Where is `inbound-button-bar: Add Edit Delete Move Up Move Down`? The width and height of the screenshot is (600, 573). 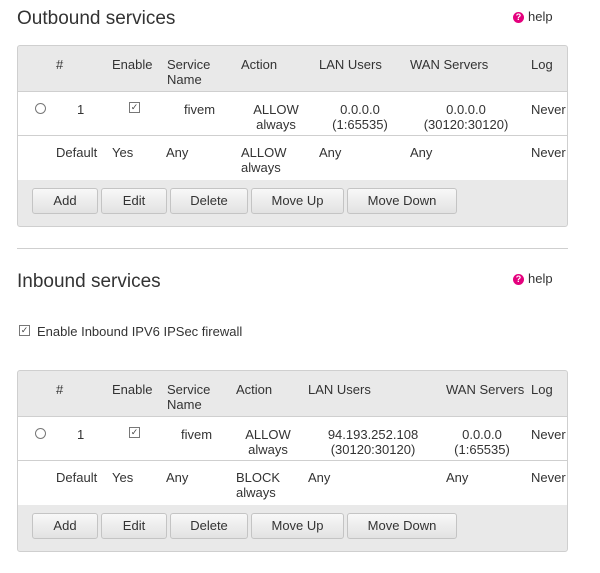
inbound-button-bar: Add Edit Delete Move Up Move Down is located at coordinates (292, 526).